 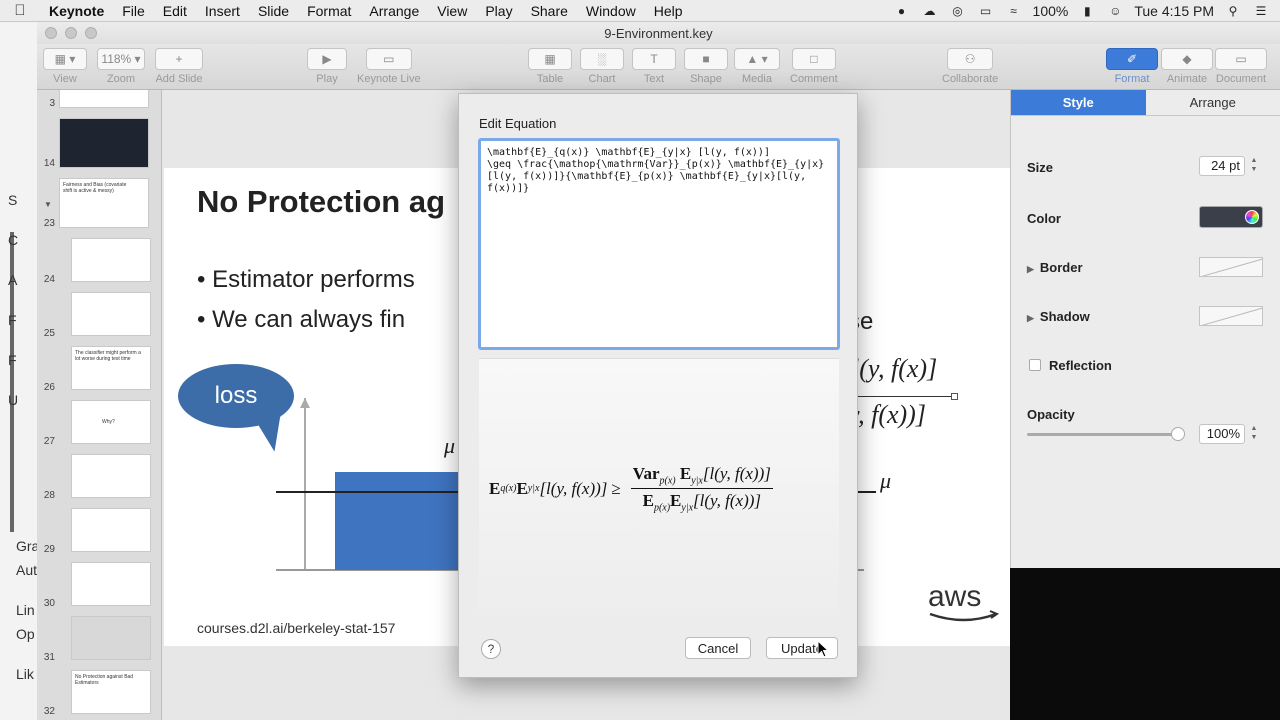 What do you see at coordinates (296, 628) in the screenshot?
I see `slide-footer-url: courses.d2l.ai/berkeley-stat-157` at bounding box center [296, 628].